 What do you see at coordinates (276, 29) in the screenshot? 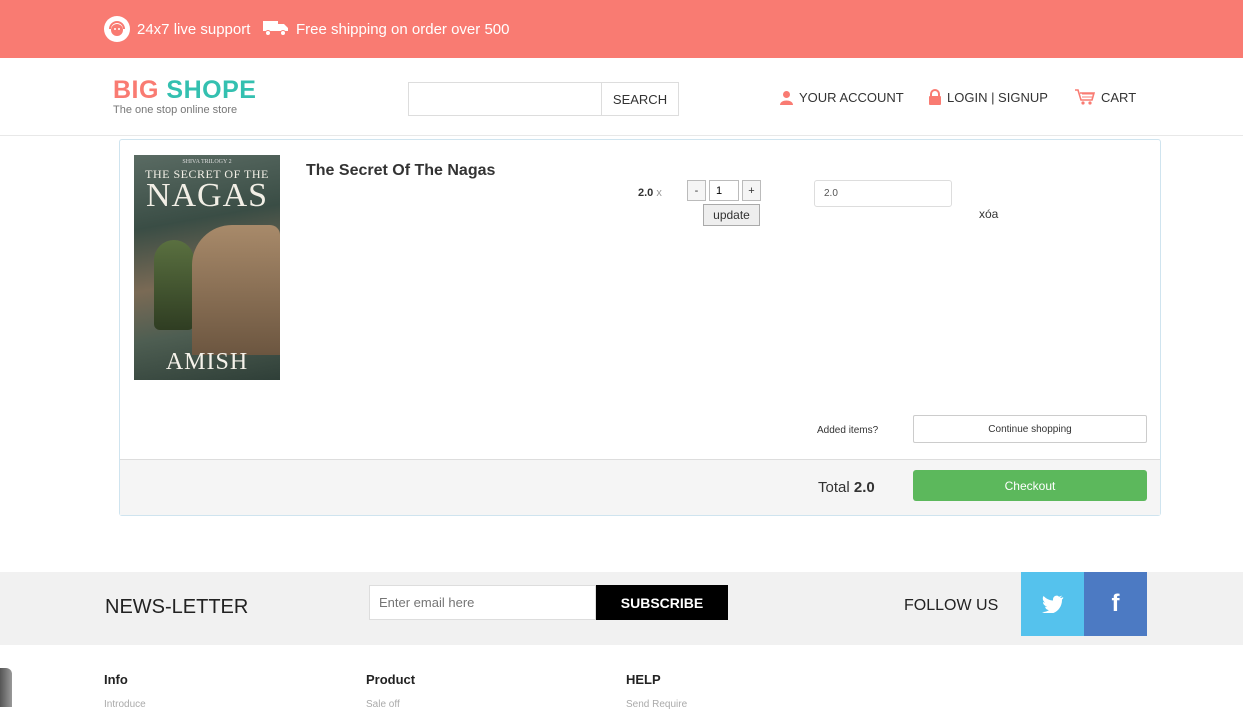
I see `truck-icon` at bounding box center [276, 29].